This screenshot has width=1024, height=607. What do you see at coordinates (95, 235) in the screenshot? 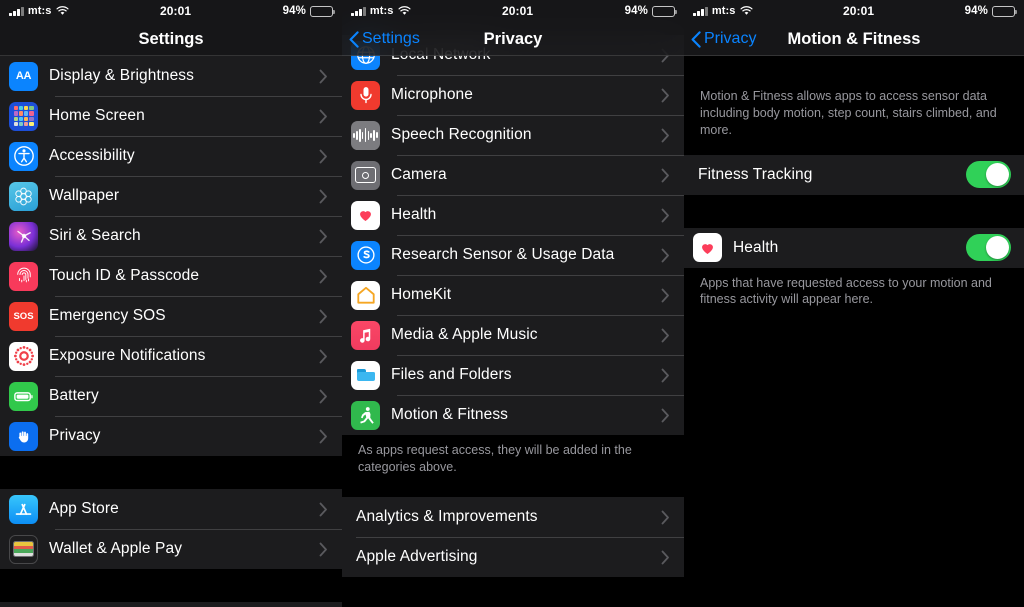
I see `row-label: Siri & Search` at bounding box center [95, 235].